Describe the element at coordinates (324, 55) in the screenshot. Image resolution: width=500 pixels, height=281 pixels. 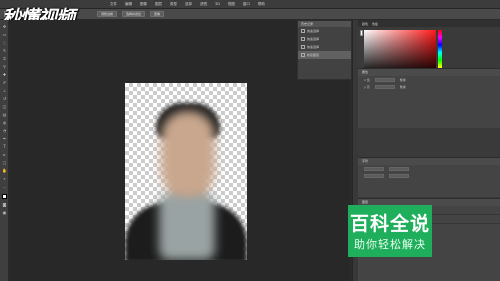
I see `history-item-active: 新建图层` at that location.